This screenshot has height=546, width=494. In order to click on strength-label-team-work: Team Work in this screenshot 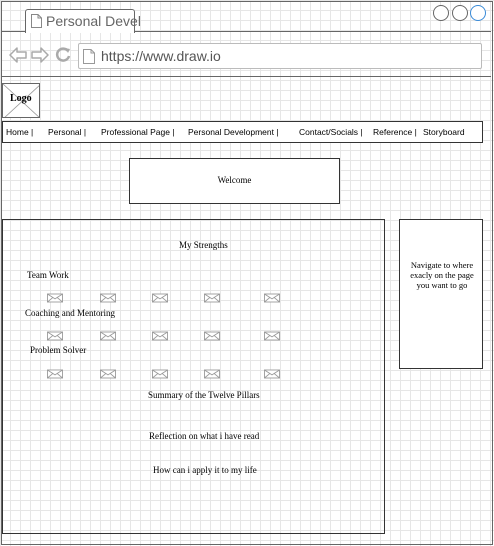, I will do `click(48, 275)`.